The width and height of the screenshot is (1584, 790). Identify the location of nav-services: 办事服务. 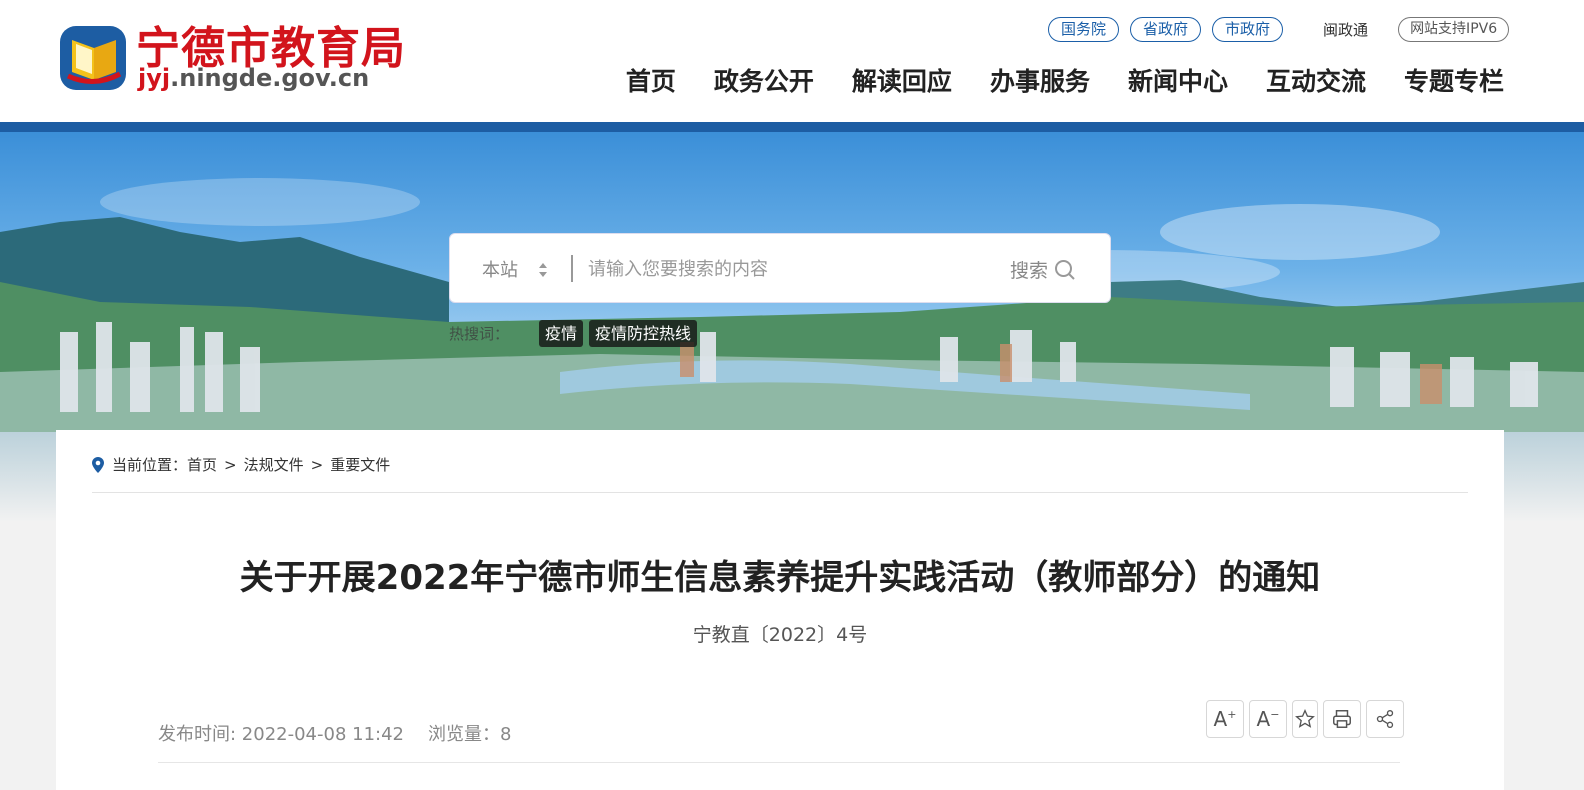
(1040, 80).